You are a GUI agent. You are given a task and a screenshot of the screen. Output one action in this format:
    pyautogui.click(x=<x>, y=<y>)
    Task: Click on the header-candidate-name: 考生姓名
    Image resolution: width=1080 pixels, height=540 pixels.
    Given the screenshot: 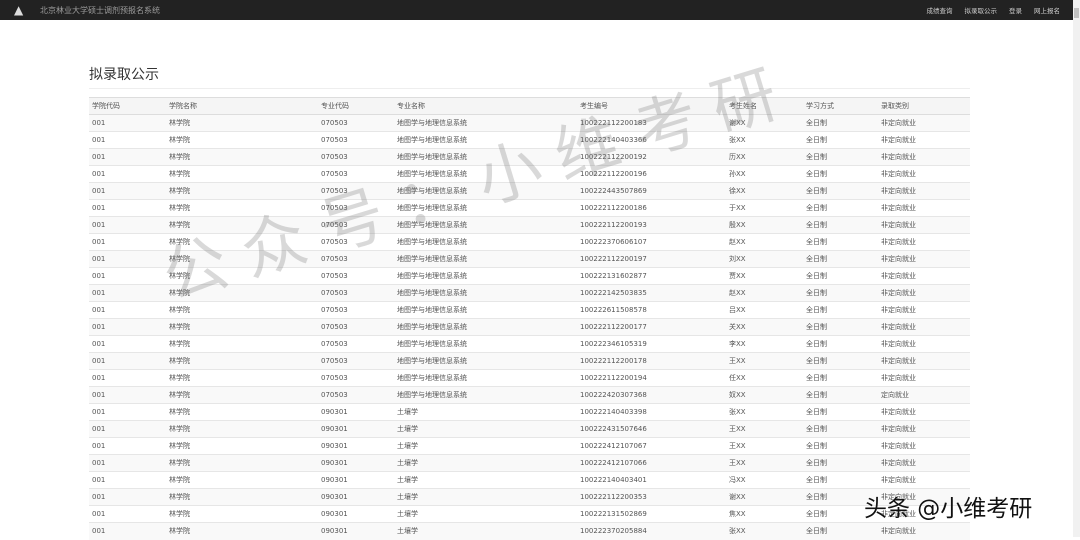 What is the action you would take?
    pyautogui.click(x=764, y=106)
    